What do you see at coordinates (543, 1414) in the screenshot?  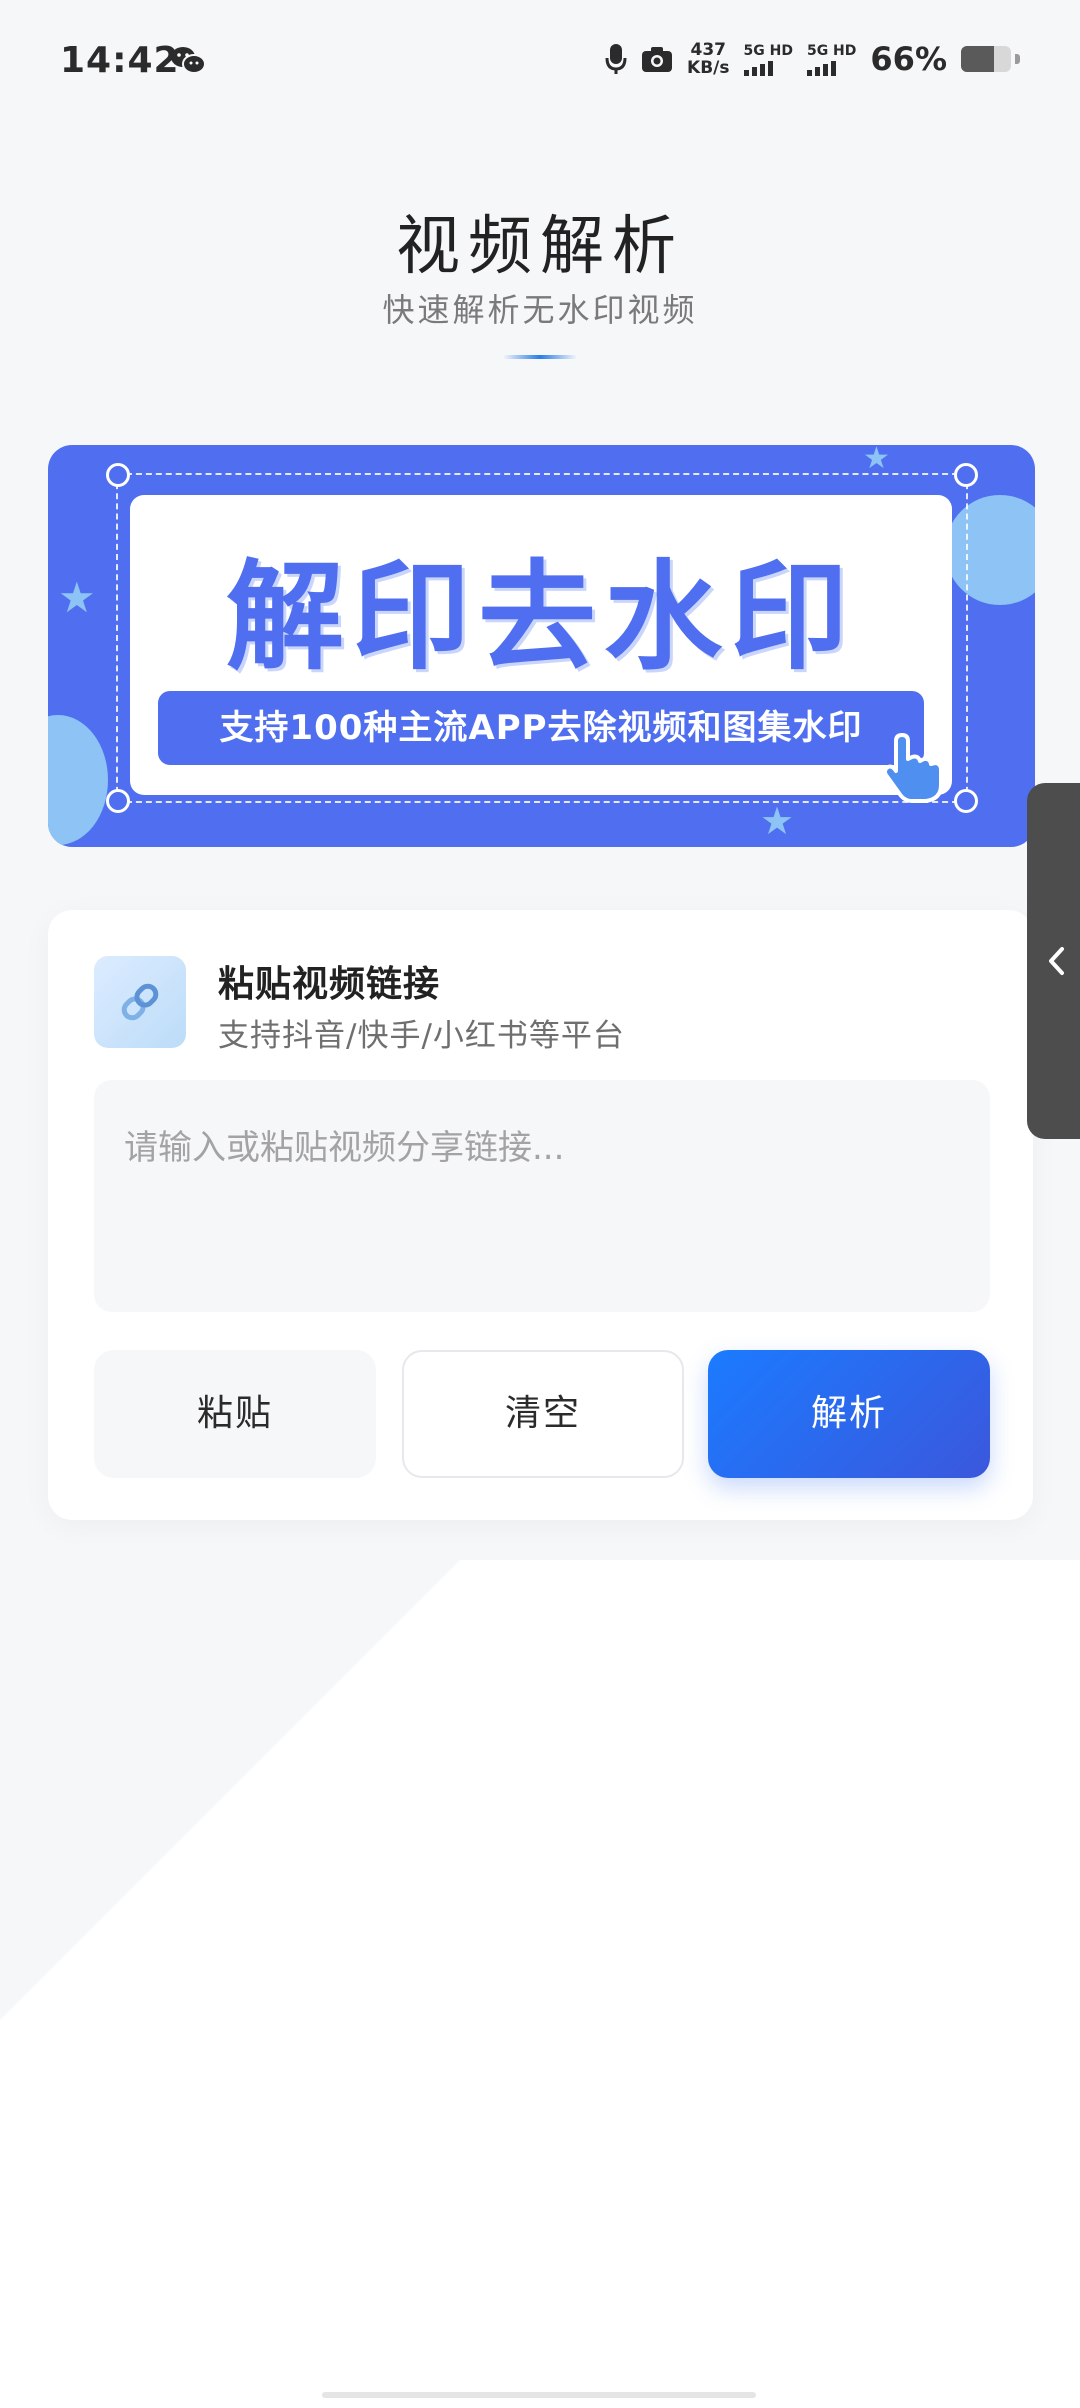 I see `clear-button: 清空` at bounding box center [543, 1414].